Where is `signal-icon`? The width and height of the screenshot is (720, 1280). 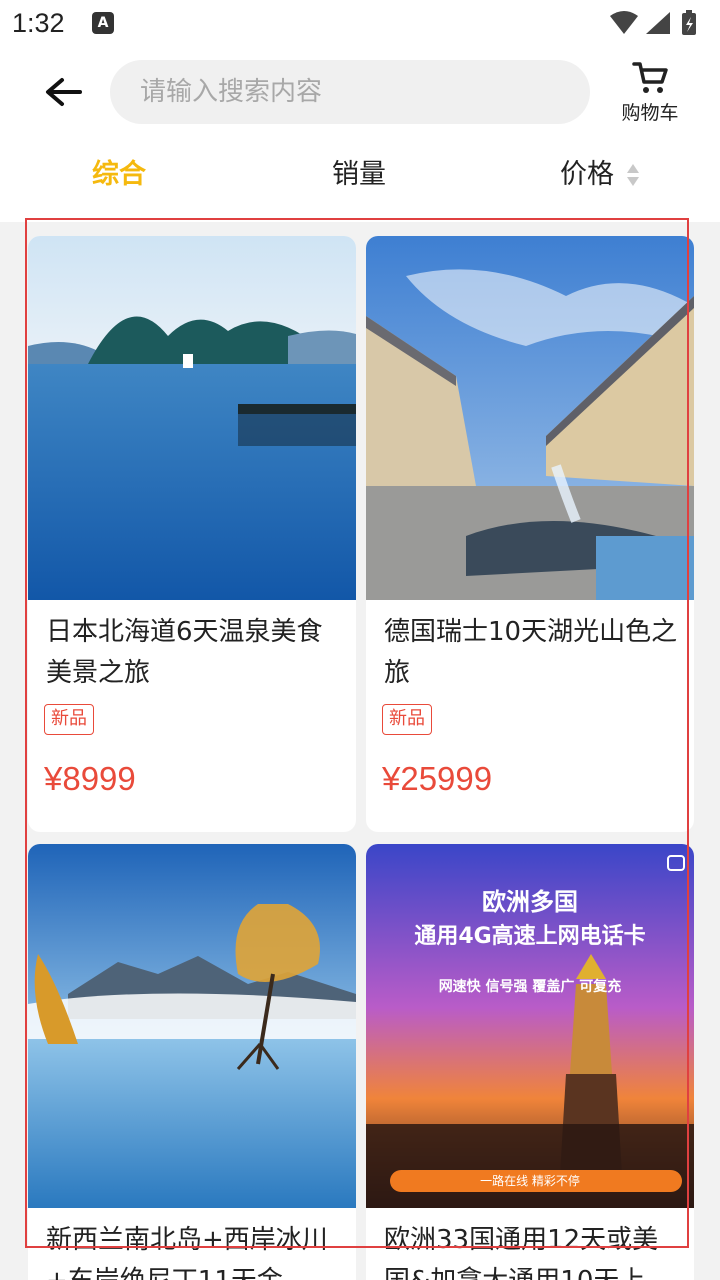 signal-icon is located at coordinates (658, 23).